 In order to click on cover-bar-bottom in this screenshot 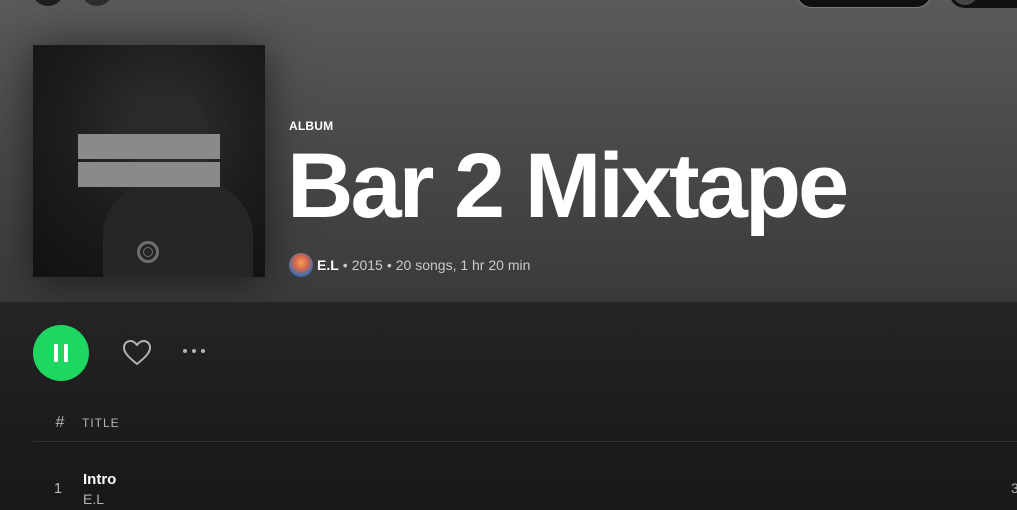, I will do `click(149, 174)`.